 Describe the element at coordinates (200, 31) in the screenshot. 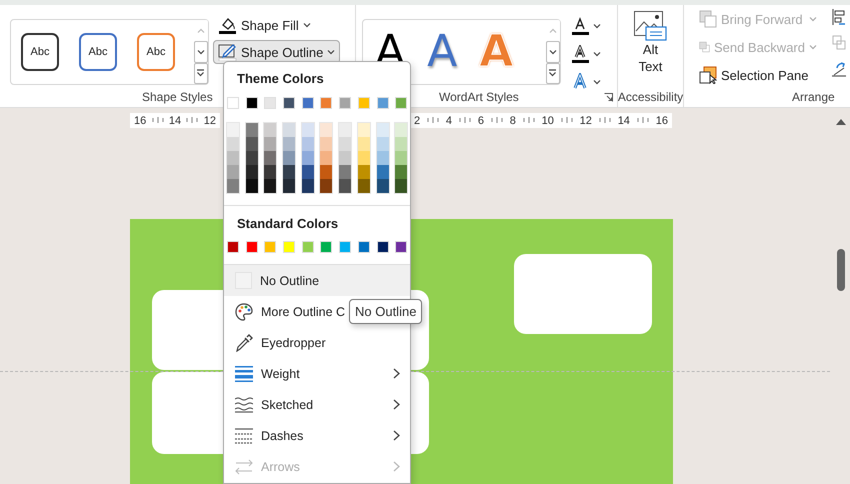

I see `chevron-up-icon` at that location.